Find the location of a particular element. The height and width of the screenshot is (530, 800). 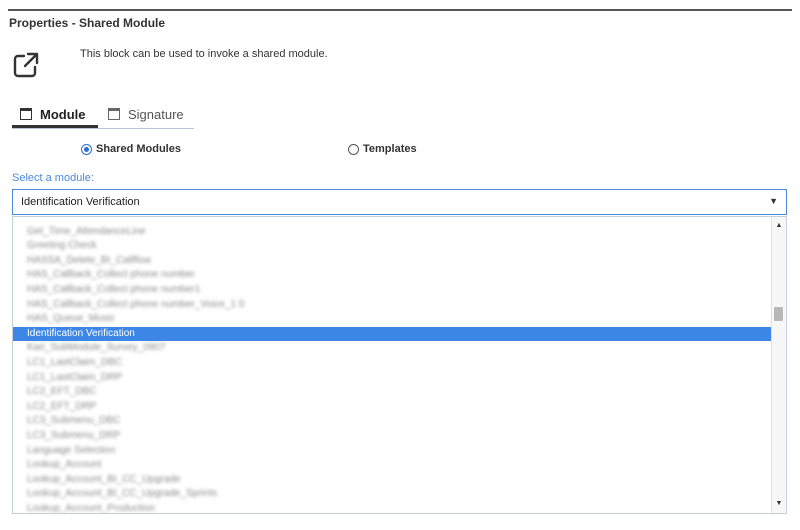

module-select: Identification Verification ▼ is located at coordinates (399, 202).